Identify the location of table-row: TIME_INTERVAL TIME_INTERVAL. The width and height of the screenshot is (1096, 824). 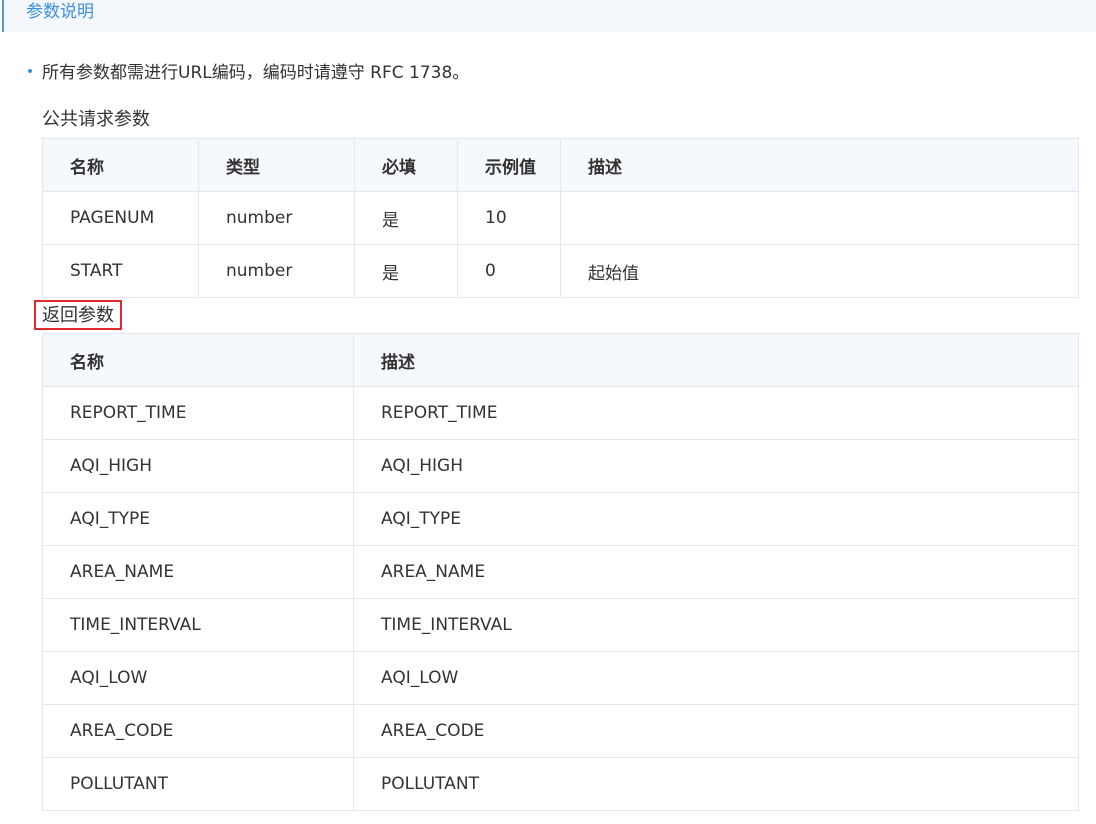
(560, 625).